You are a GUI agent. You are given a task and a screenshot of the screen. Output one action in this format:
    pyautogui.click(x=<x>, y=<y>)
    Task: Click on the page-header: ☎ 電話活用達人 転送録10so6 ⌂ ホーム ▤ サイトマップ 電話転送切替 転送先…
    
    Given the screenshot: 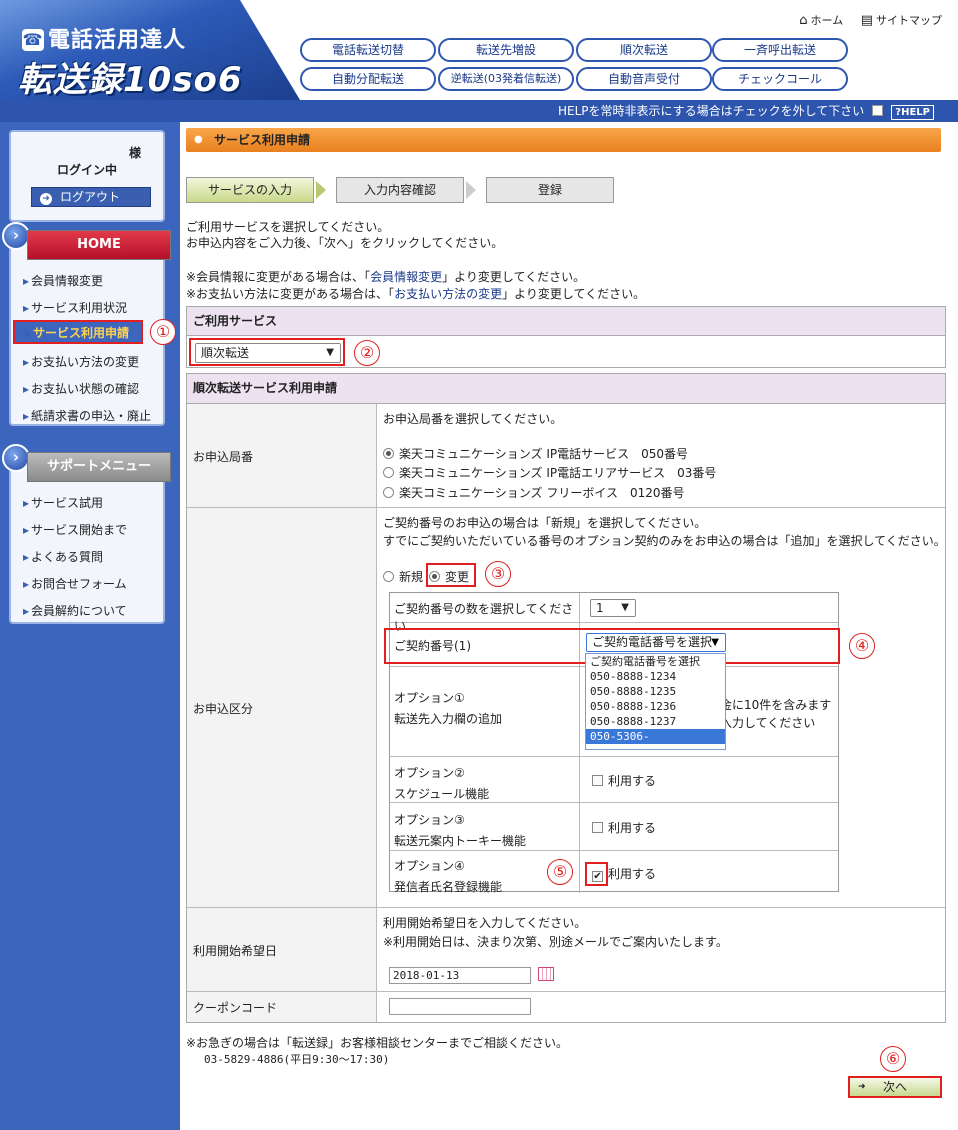 What is the action you would take?
    pyautogui.click(x=479, y=50)
    